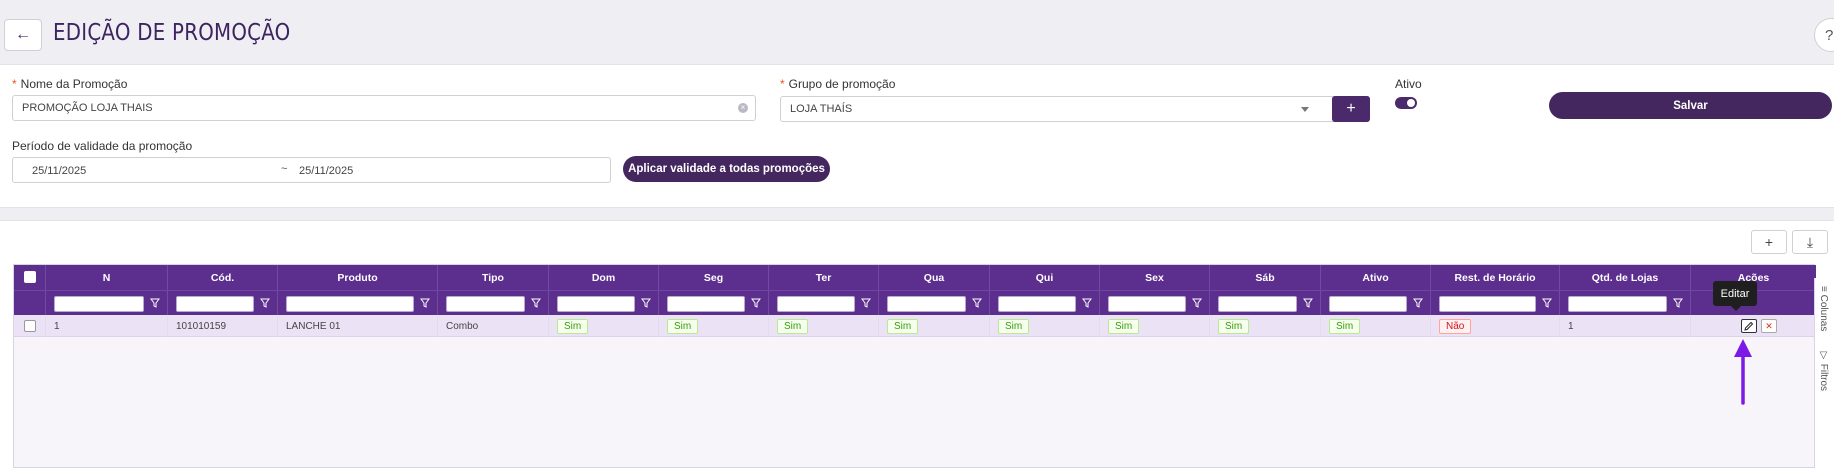  I want to click on col-sab: Sáb, so click(1265, 277).